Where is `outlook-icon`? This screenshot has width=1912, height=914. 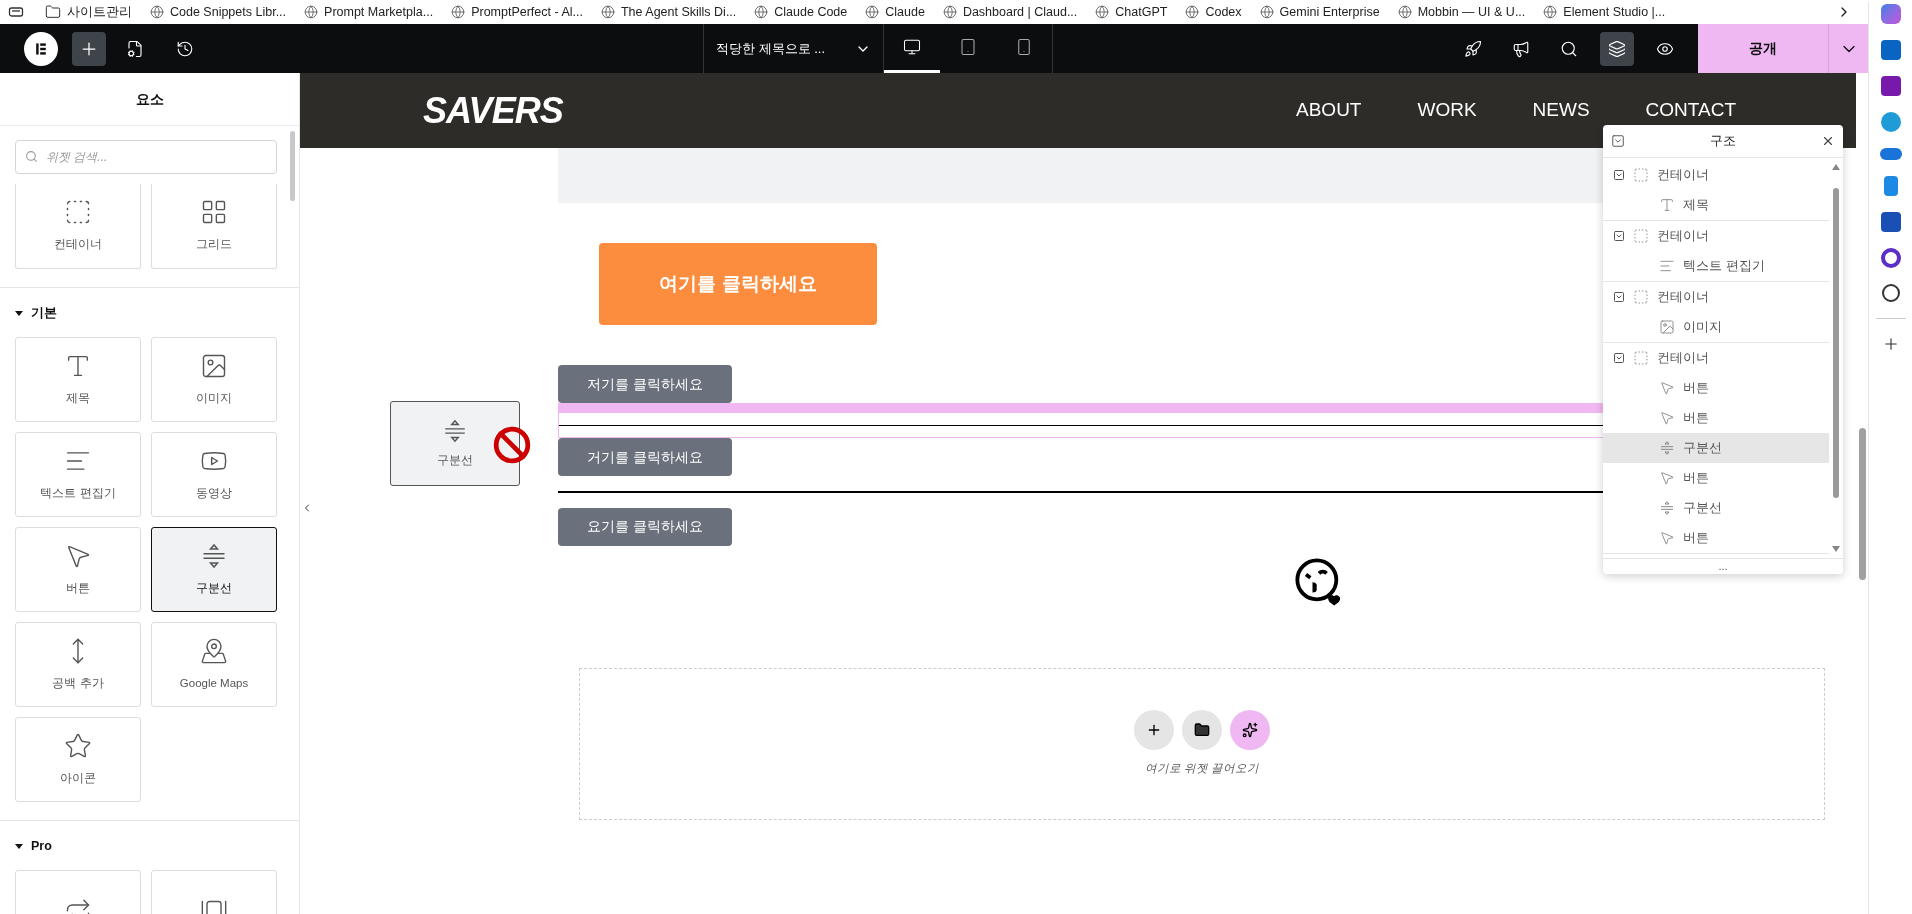
outlook-icon is located at coordinates (1890, 50).